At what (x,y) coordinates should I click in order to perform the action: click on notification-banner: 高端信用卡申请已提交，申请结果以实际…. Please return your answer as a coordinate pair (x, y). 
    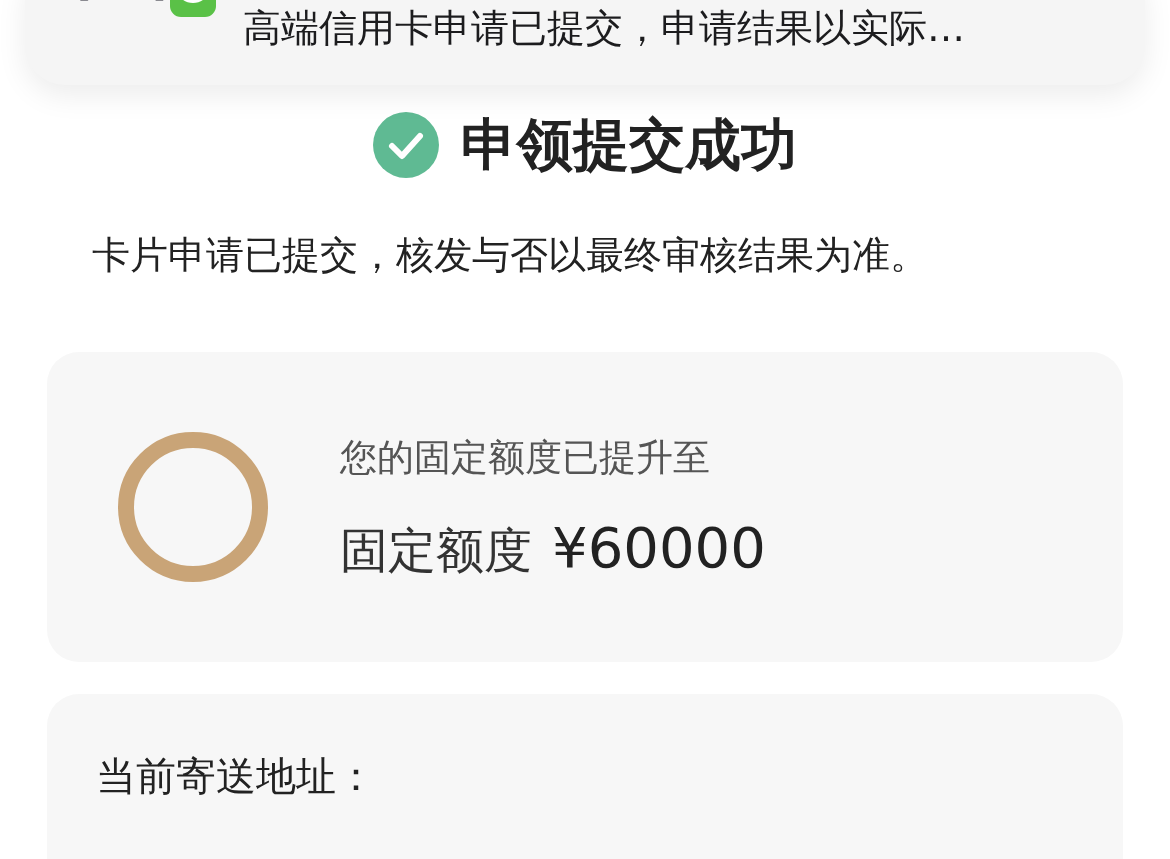
    Looking at the image, I should click on (585, 42).